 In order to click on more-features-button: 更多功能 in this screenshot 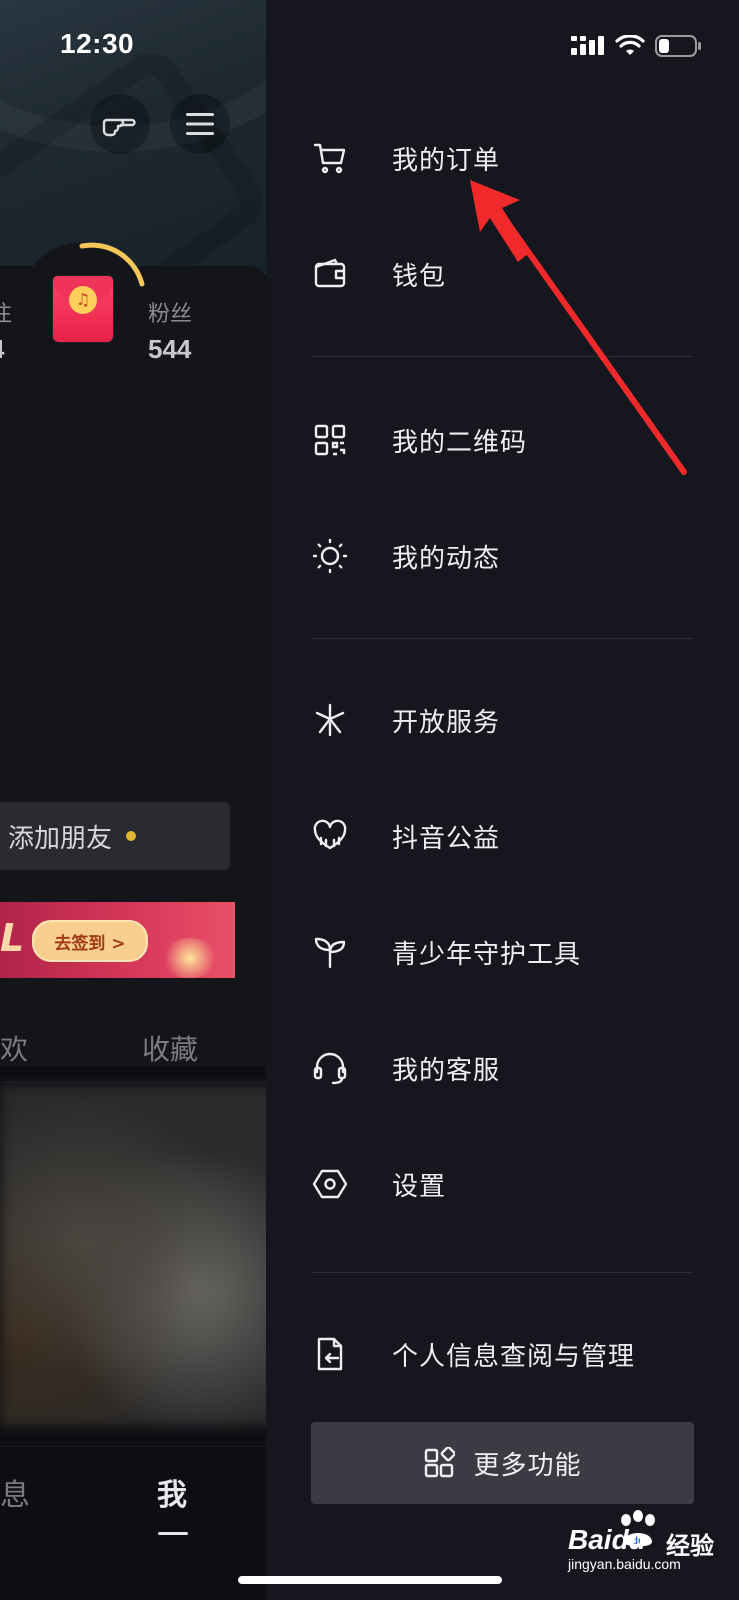, I will do `click(502, 1463)`.